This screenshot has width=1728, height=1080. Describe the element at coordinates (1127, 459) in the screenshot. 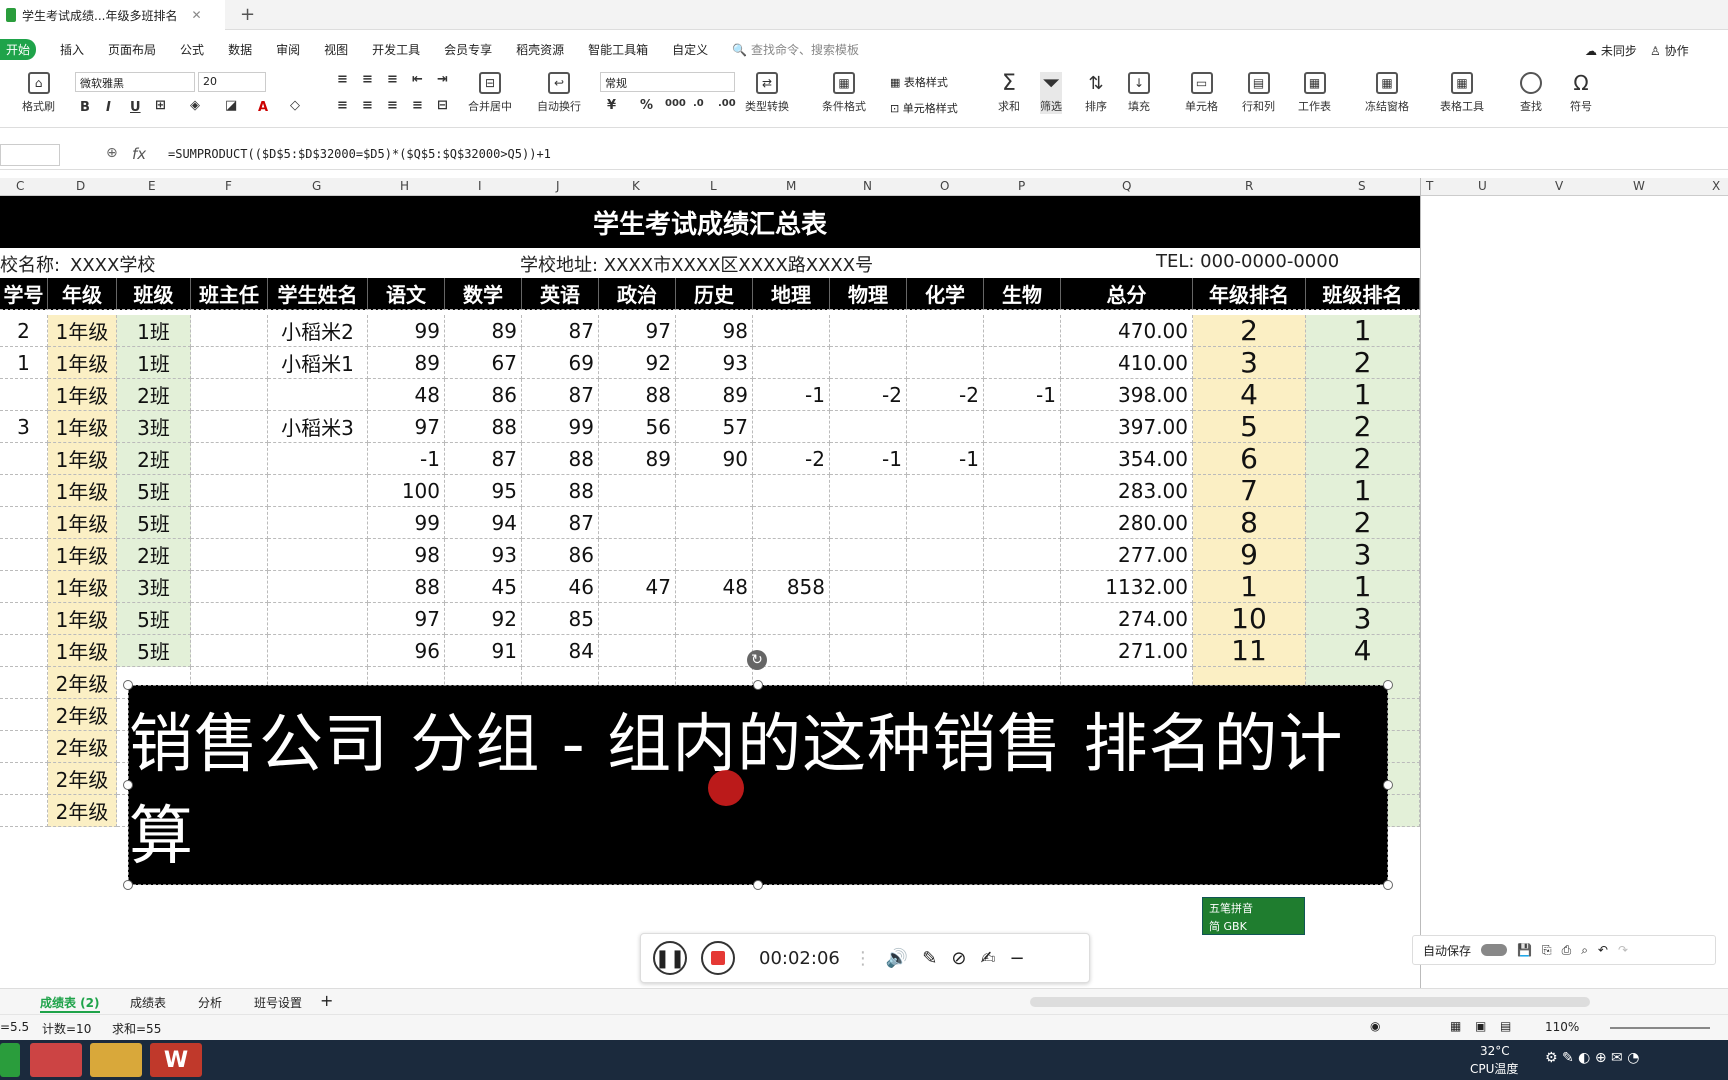

I see `table-cell: 354.00` at that location.